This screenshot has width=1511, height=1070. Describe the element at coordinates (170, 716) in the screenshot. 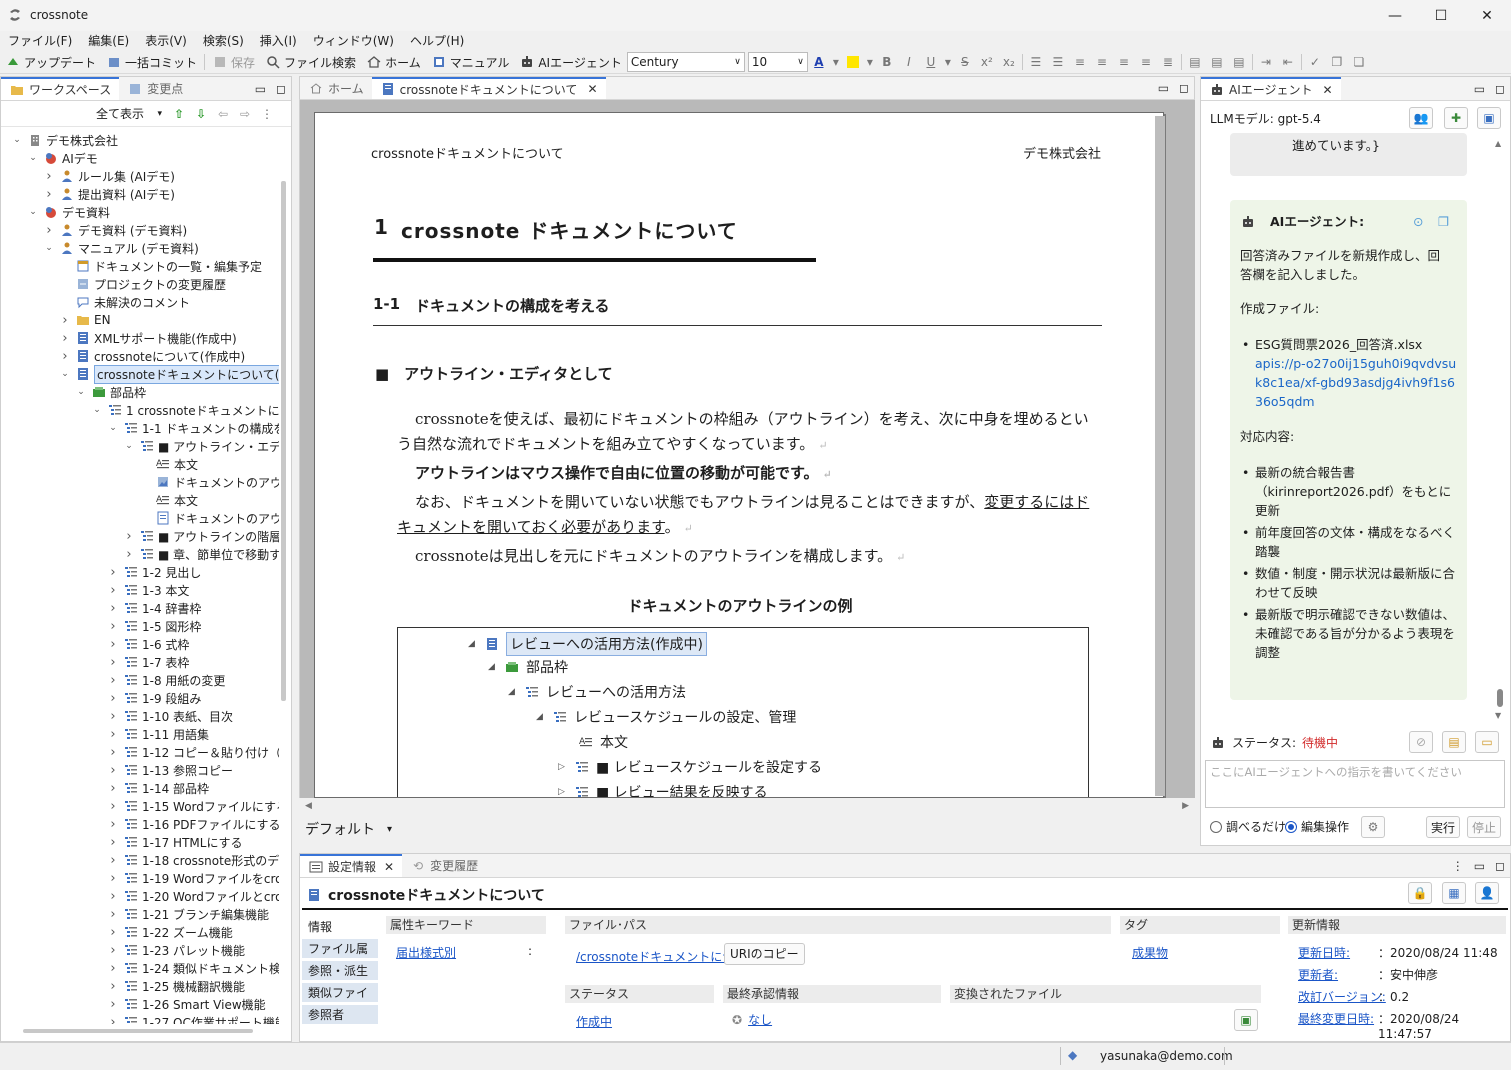

I see `tree-item: › 1-10 表紙、目次` at that location.